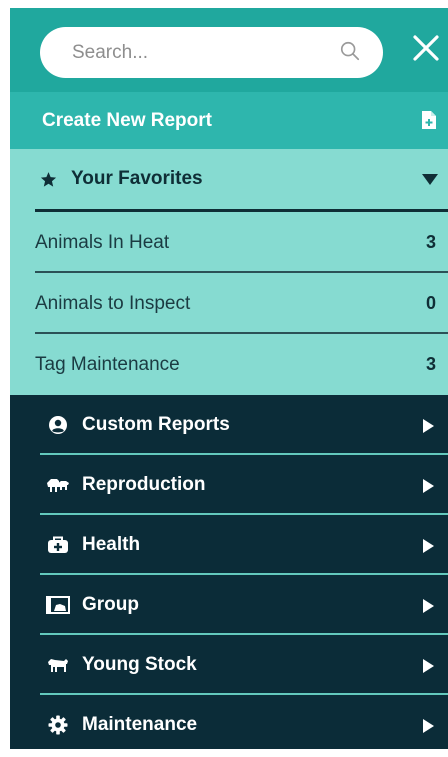  What do you see at coordinates (127, 120) in the screenshot?
I see `create-new-report-label: Create New Report` at bounding box center [127, 120].